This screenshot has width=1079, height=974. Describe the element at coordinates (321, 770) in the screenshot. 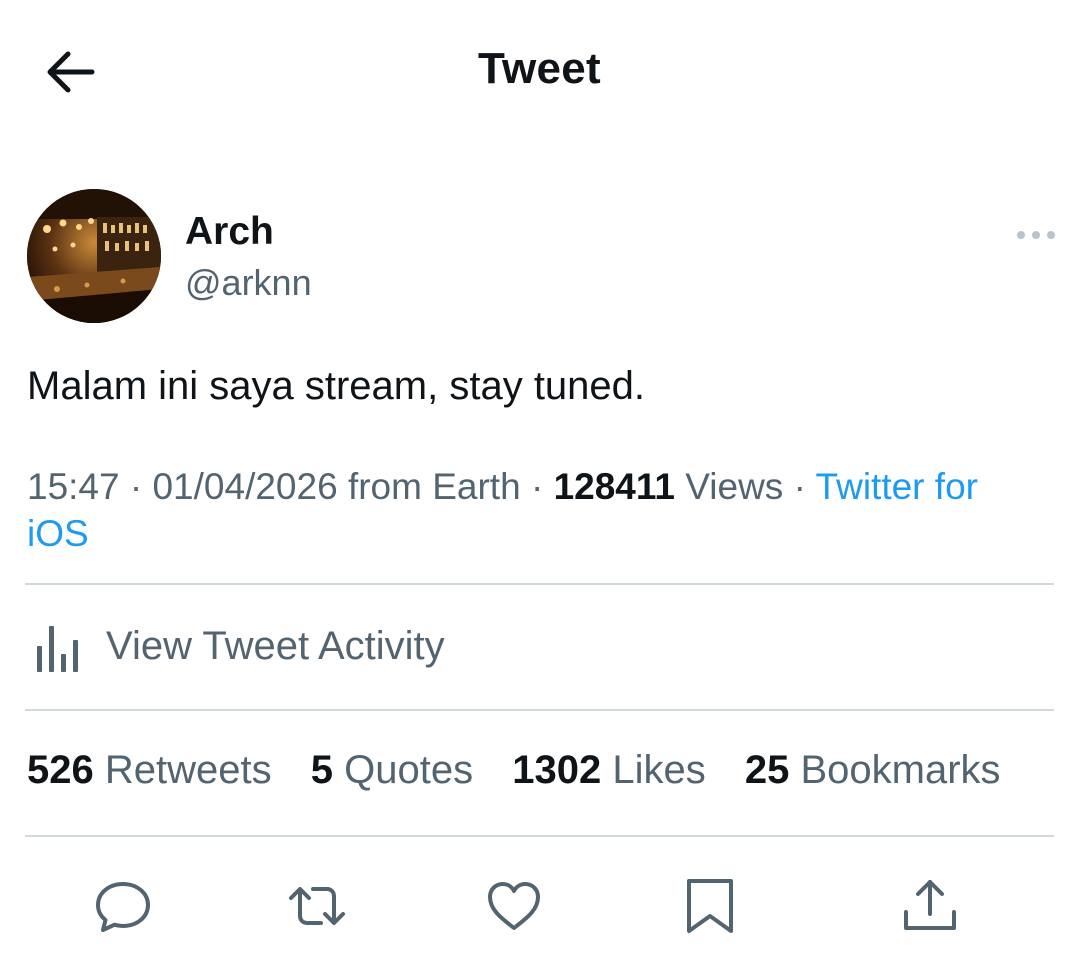

I see `quotes-count: 5` at that location.